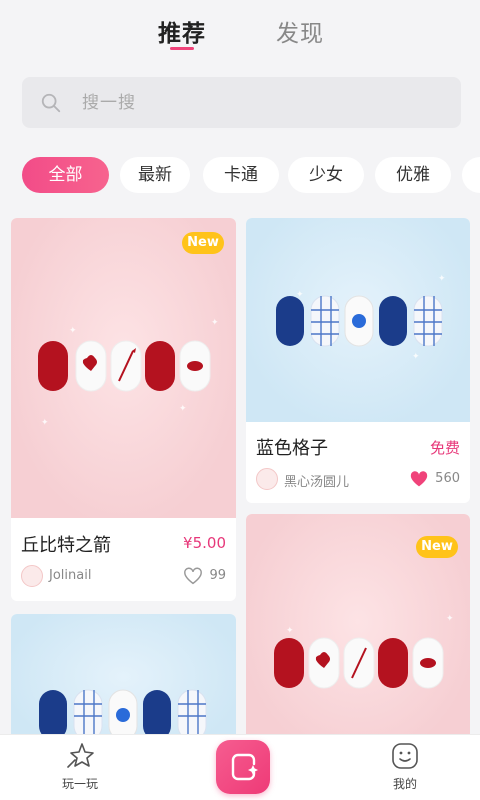  What do you see at coordinates (80, 755) in the screenshot?
I see `play-star-icon` at bounding box center [80, 755].